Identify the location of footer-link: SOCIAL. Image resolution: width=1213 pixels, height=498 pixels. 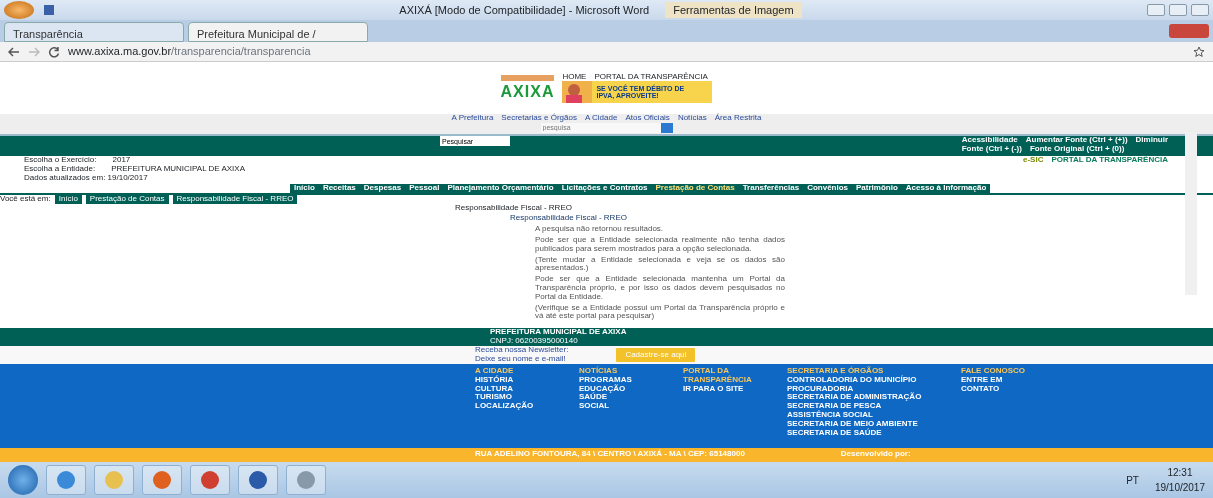
(619, 406).